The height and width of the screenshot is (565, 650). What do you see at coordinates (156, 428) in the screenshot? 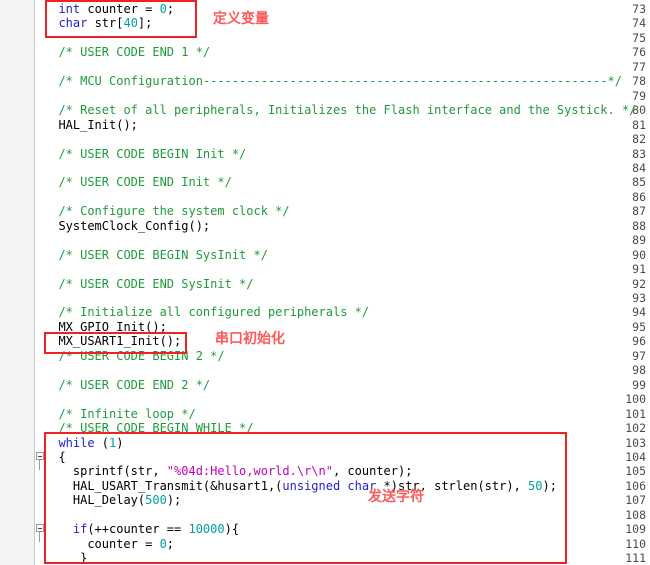
I see `code-token-cmt: /* USER CODE BEGIN WHILE */` at bounding box center [156, 428].